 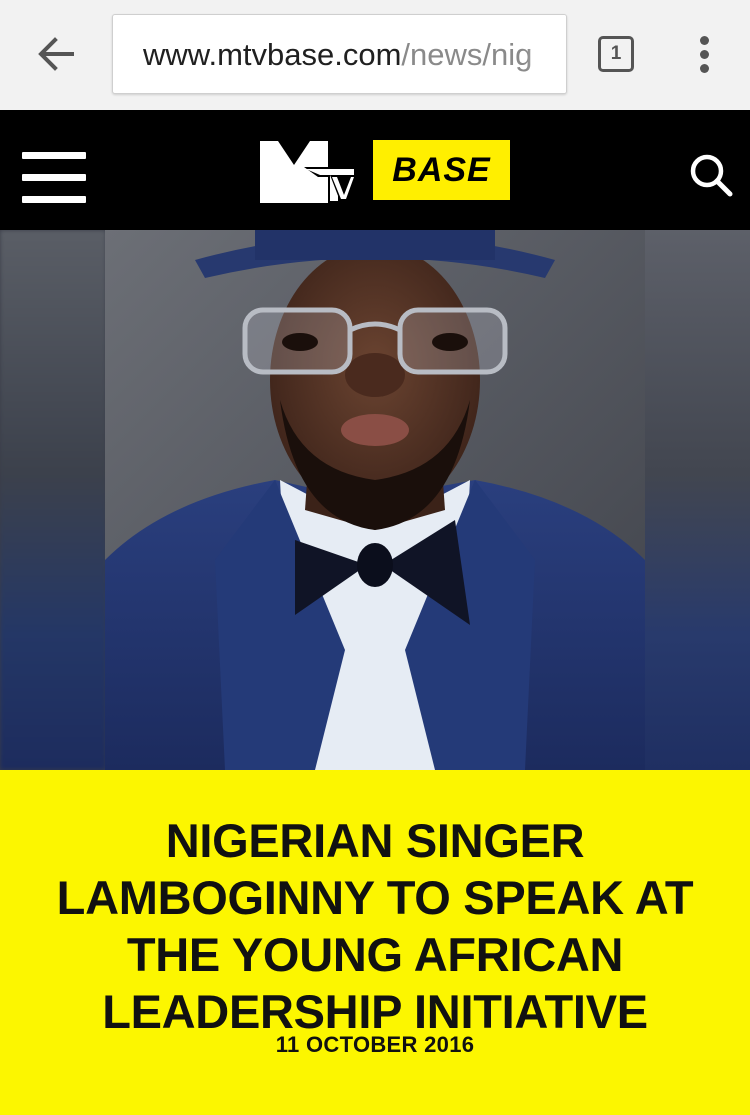 What do you see at coordinates (697, 500) in the screenshot?
I see `hero-blur-right` at bounding box center [697, 500].